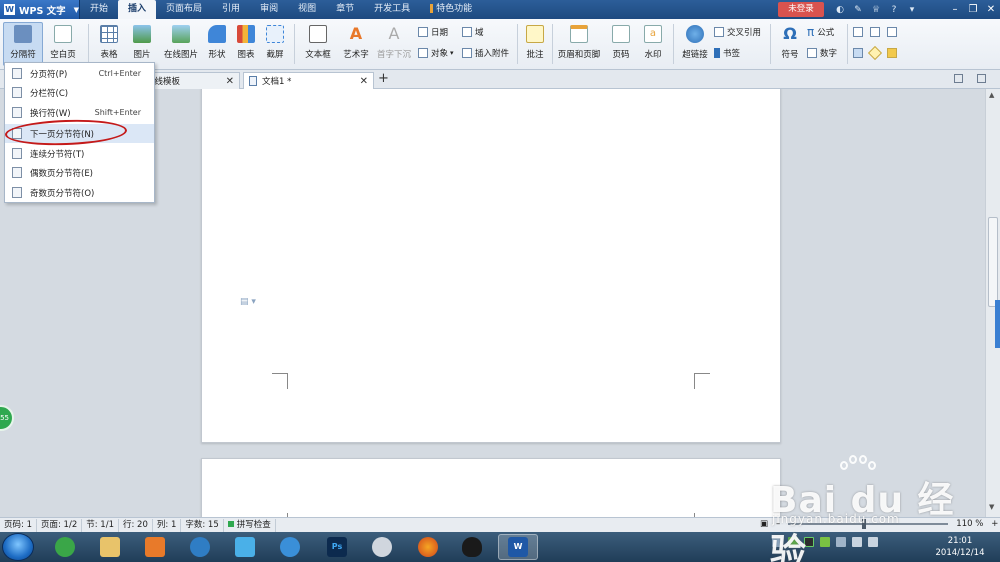  Describe the element at coordinates (181, 34) in the screenshot. I see `online-picture-icon` at that location.